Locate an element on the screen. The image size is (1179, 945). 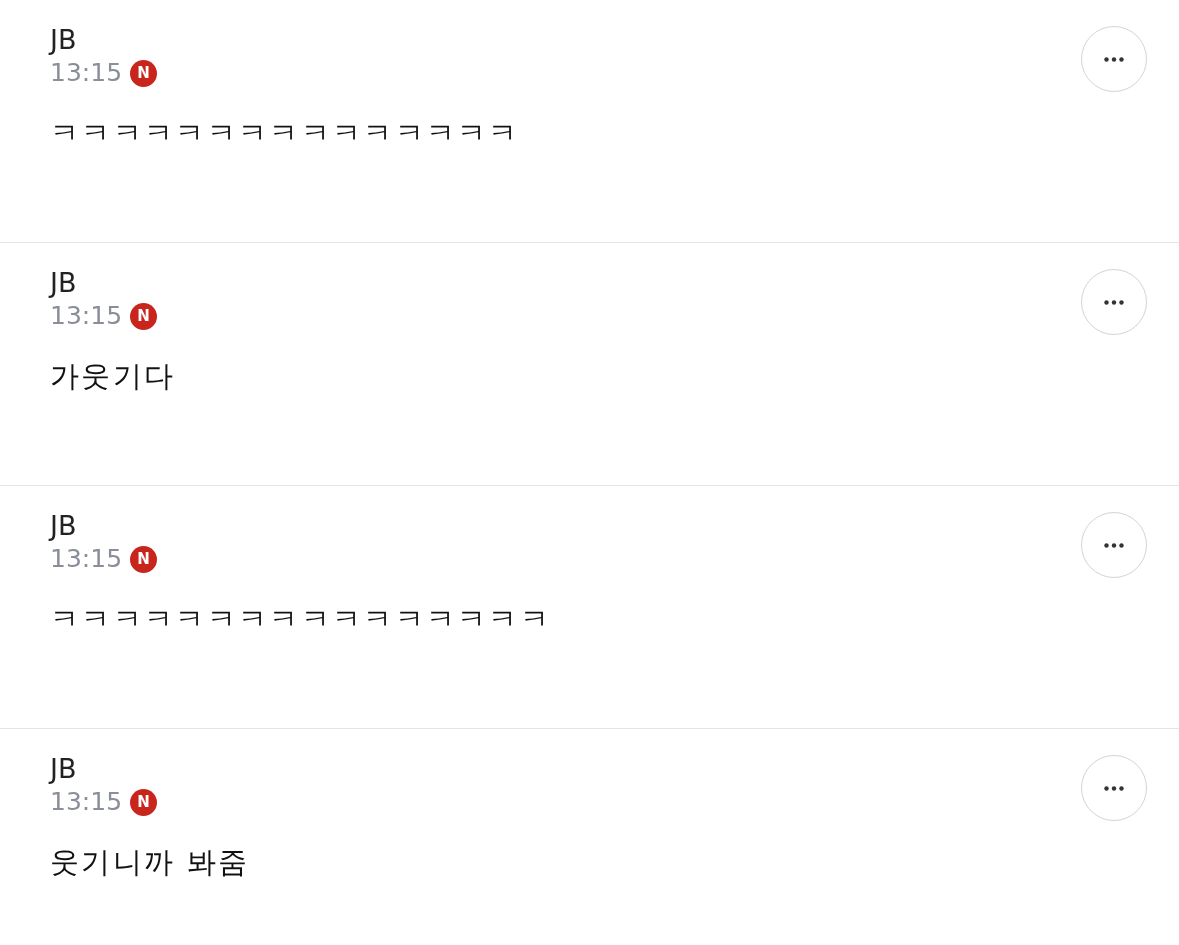
comment-text: ㅋㅋㅋㅋㅋㅋㅋㅋㅋㅋㅋㅋㅋㅋㅋ is located at coordinates (285, 133).